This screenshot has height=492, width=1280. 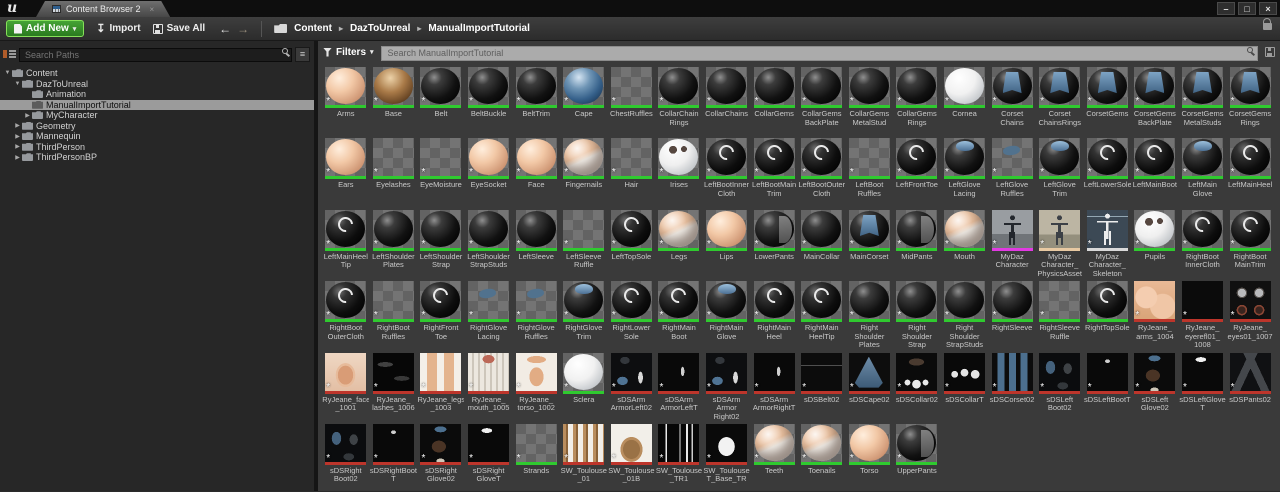 What do you see at coordinates (774, 171) in the screenshot?
I see `asset-tile-leftbootmain-trim: * LeftBootMain Trim` at bounding box center [774, 171].